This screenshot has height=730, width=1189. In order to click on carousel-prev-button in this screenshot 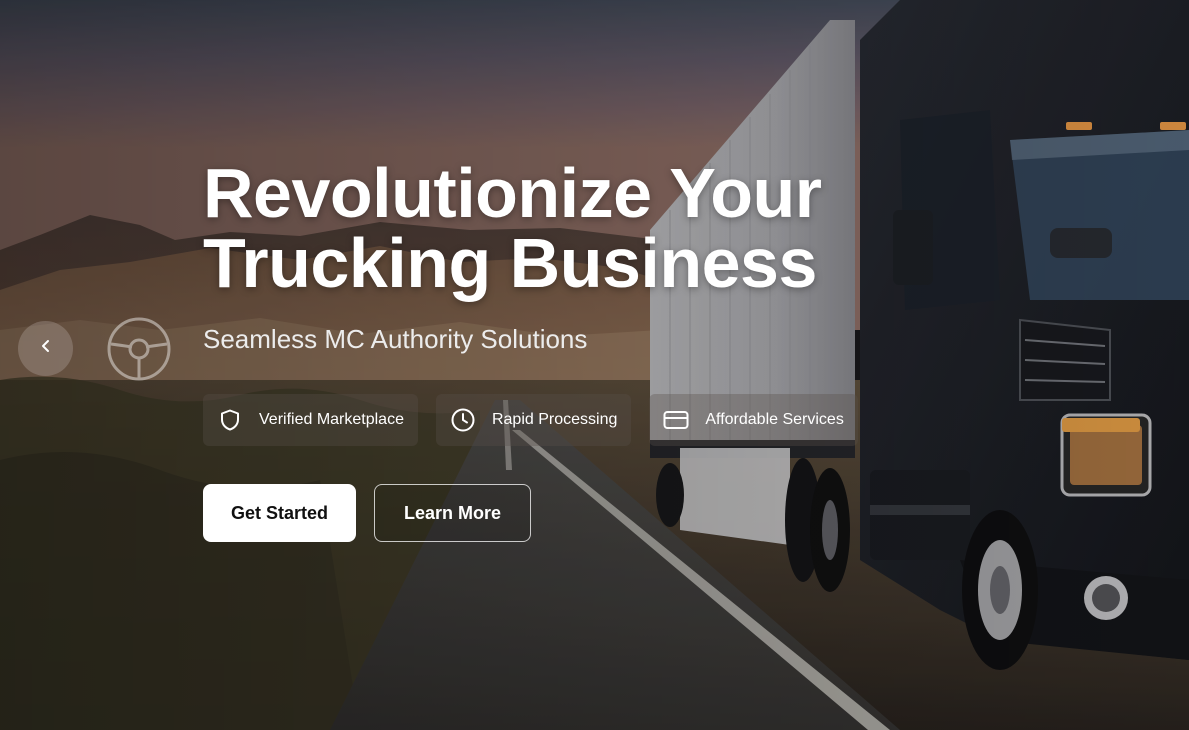, I will do `click(45, 348)`.